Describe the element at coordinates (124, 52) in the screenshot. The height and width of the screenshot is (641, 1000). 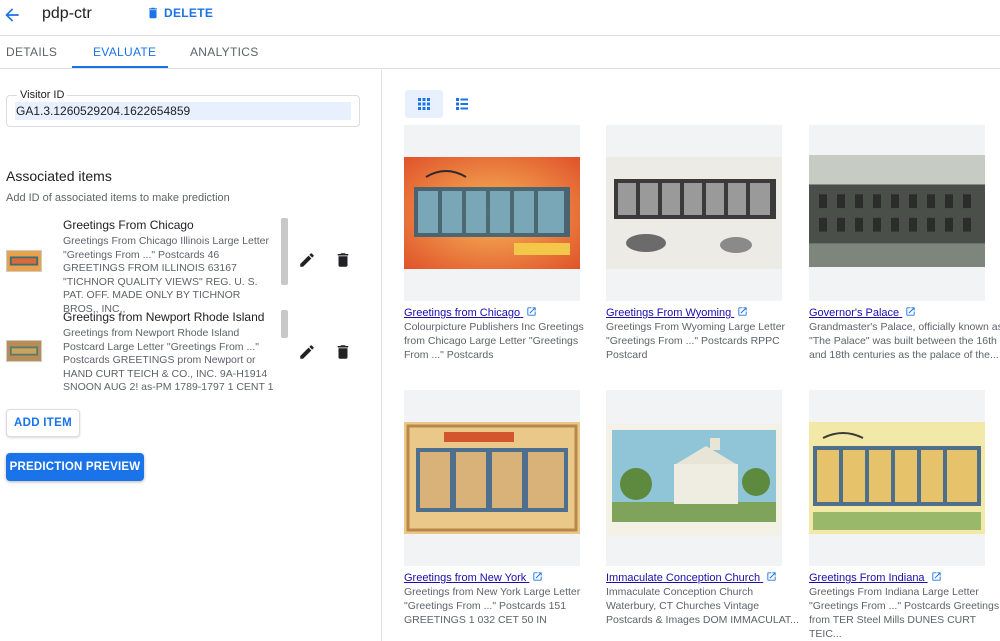
I see `tab-evaluate: EVALUATE` at that location.